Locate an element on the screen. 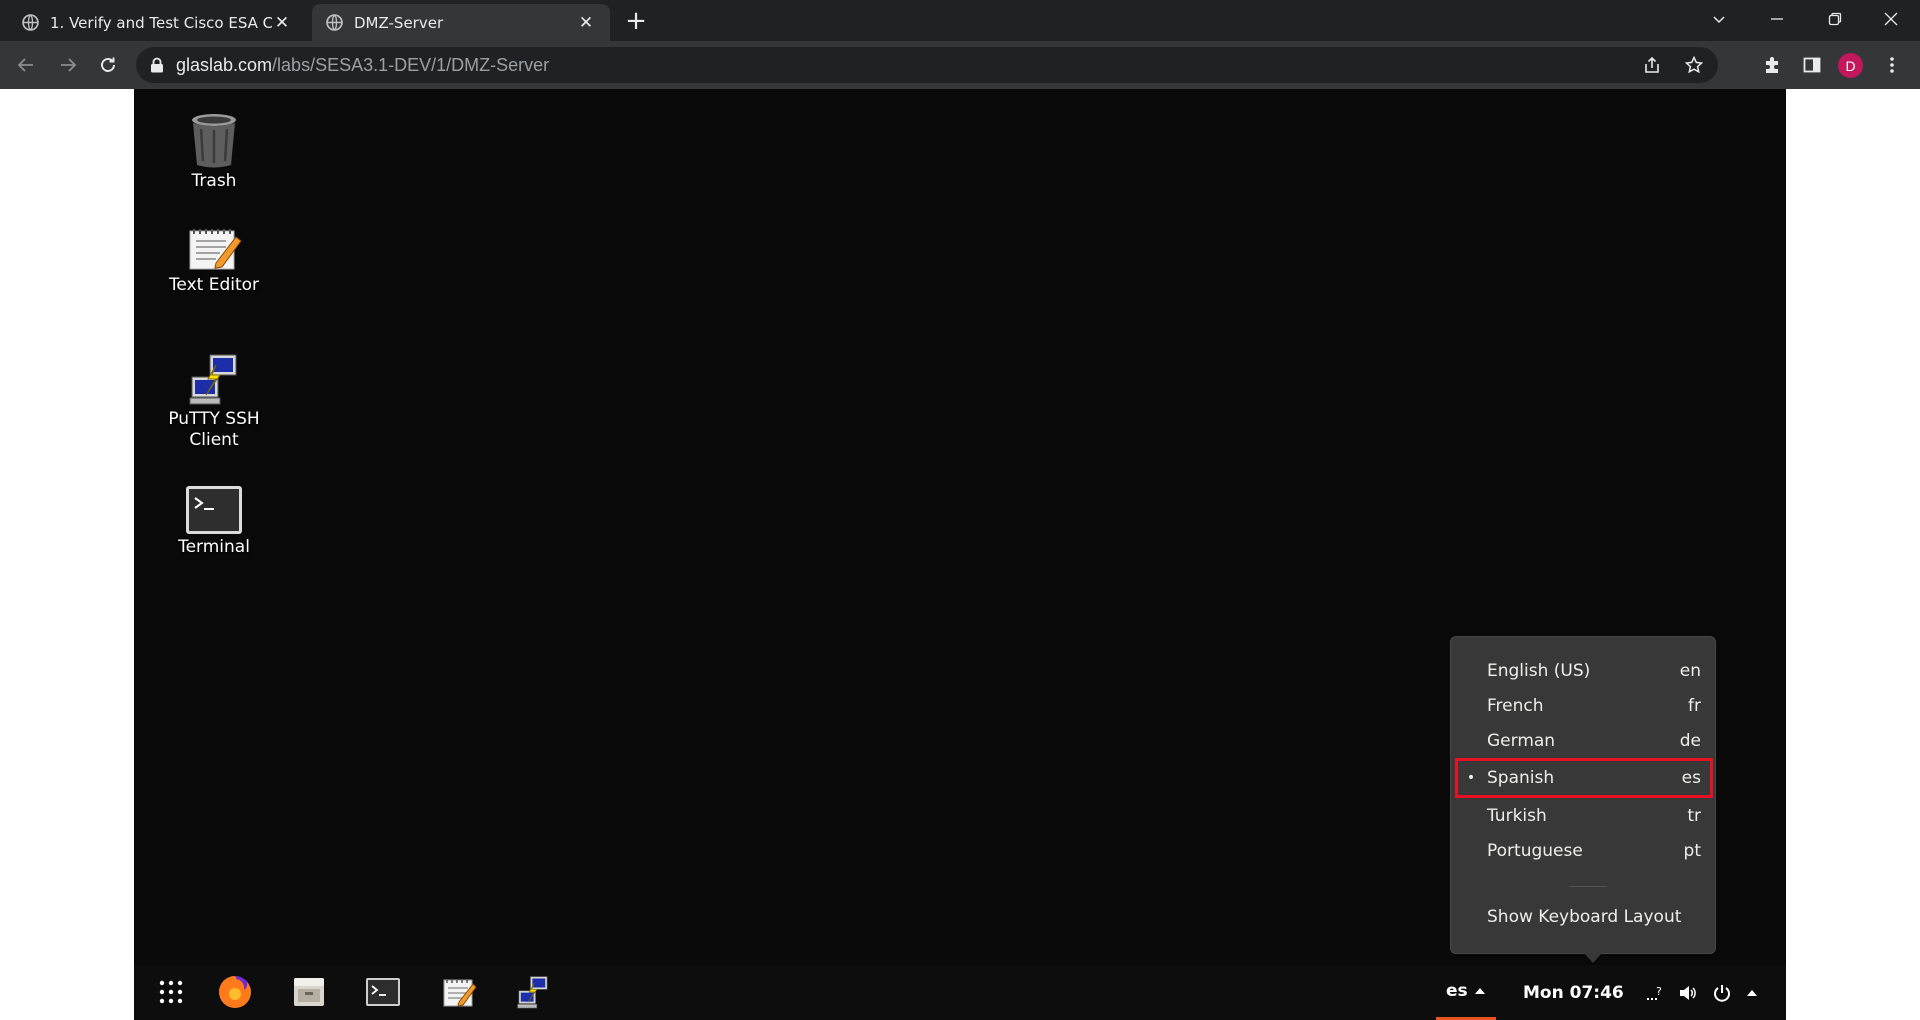  system-tray: ? is located at coordinates (1701, 992).